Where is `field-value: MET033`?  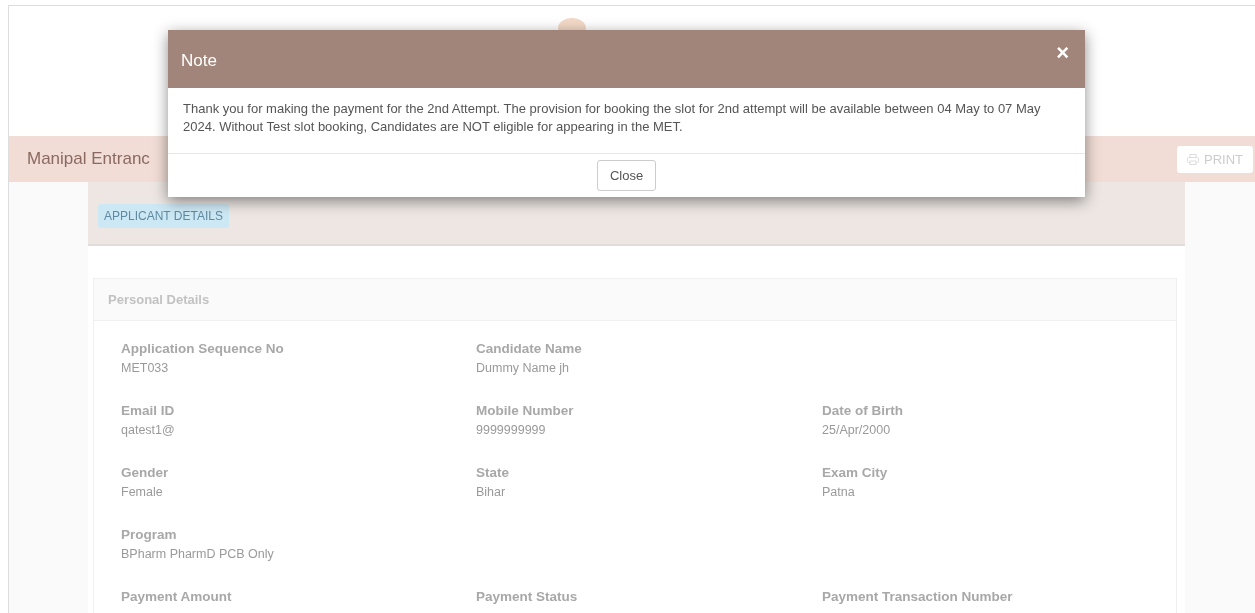
field-value: MET033 is located at coordinates (145, 368).